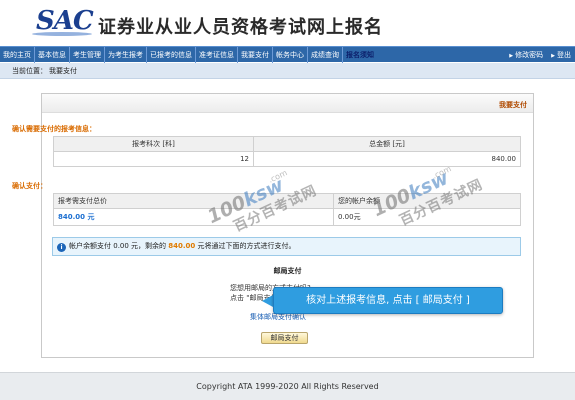 The height and width of the screenshot is (400, 575). I want to click on notice-prefix: 帐户余额支付, so click(91, 246).